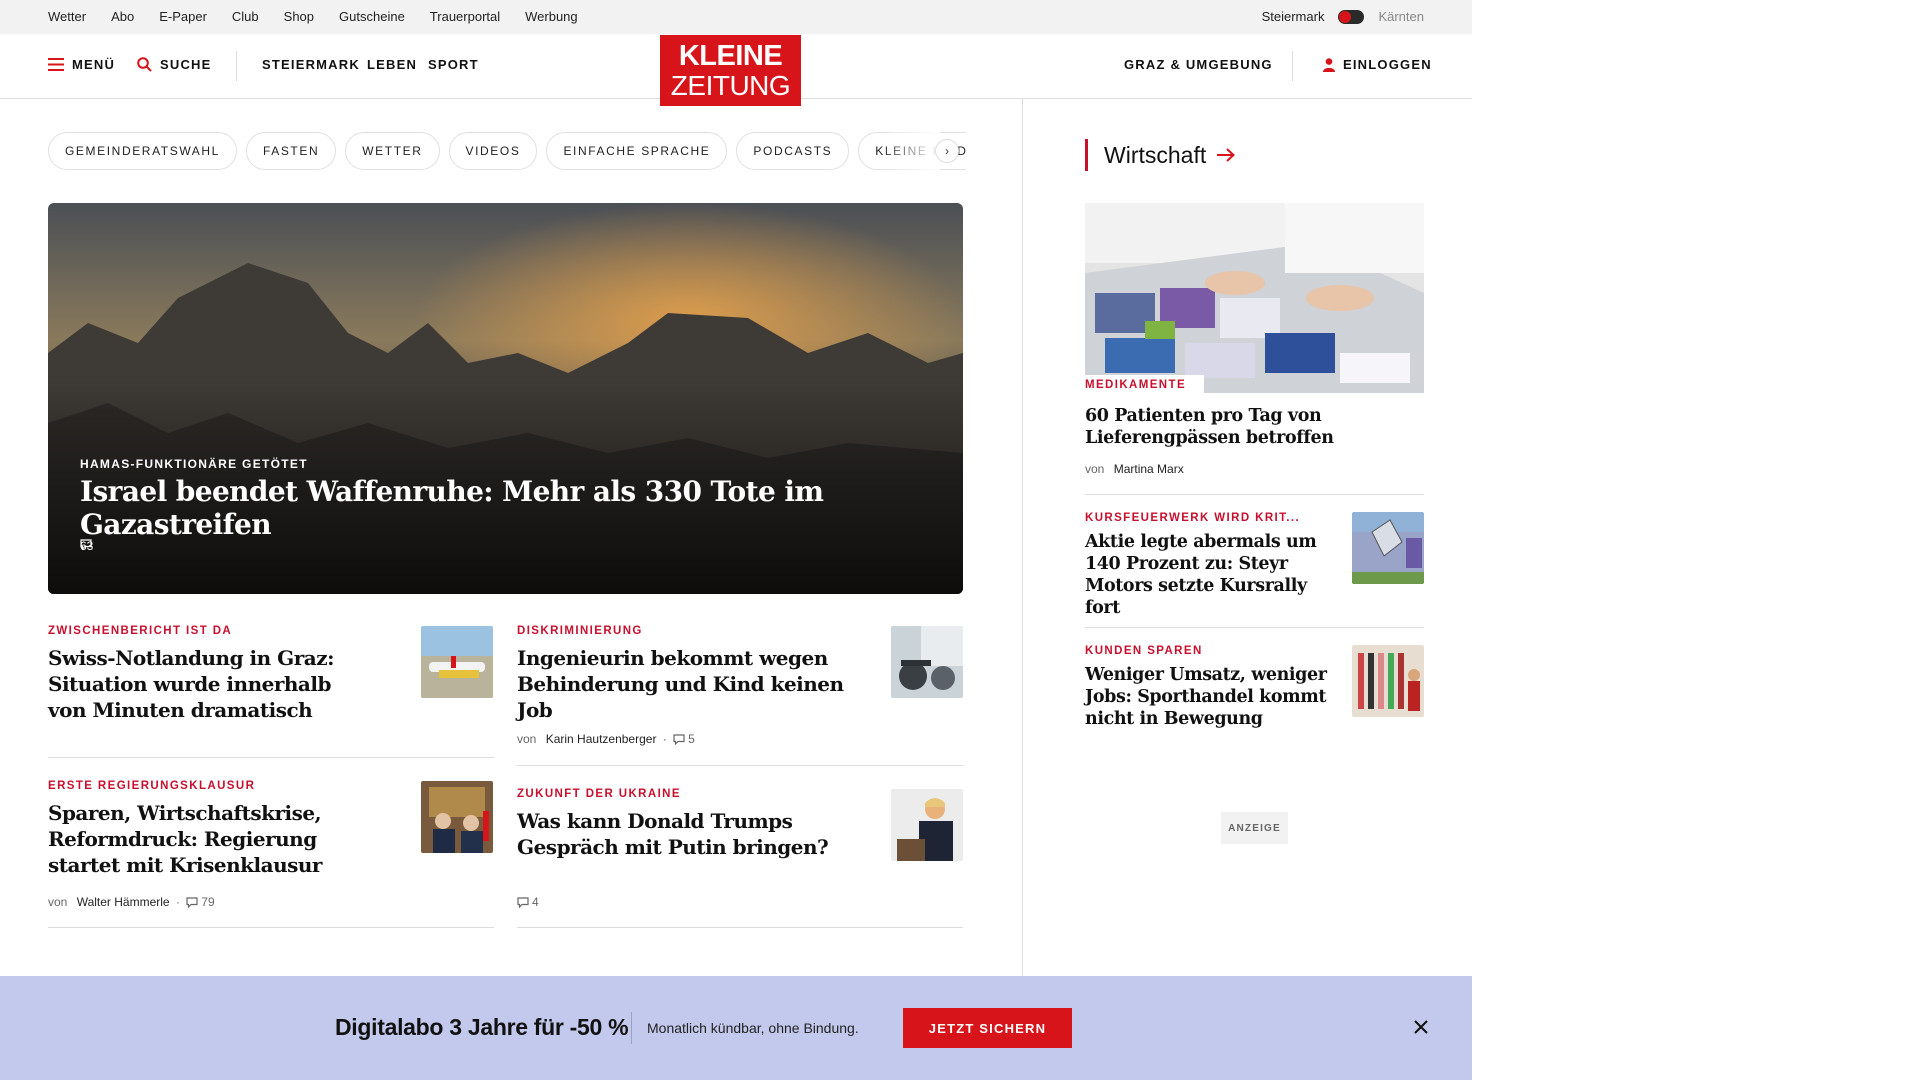 This screenshot has height=1080, width=1920. Describe the element at coordinates (140, 631) in the screenshot. I see `article-kicker: ZWISCHENBERICHT IST DA` at that location.